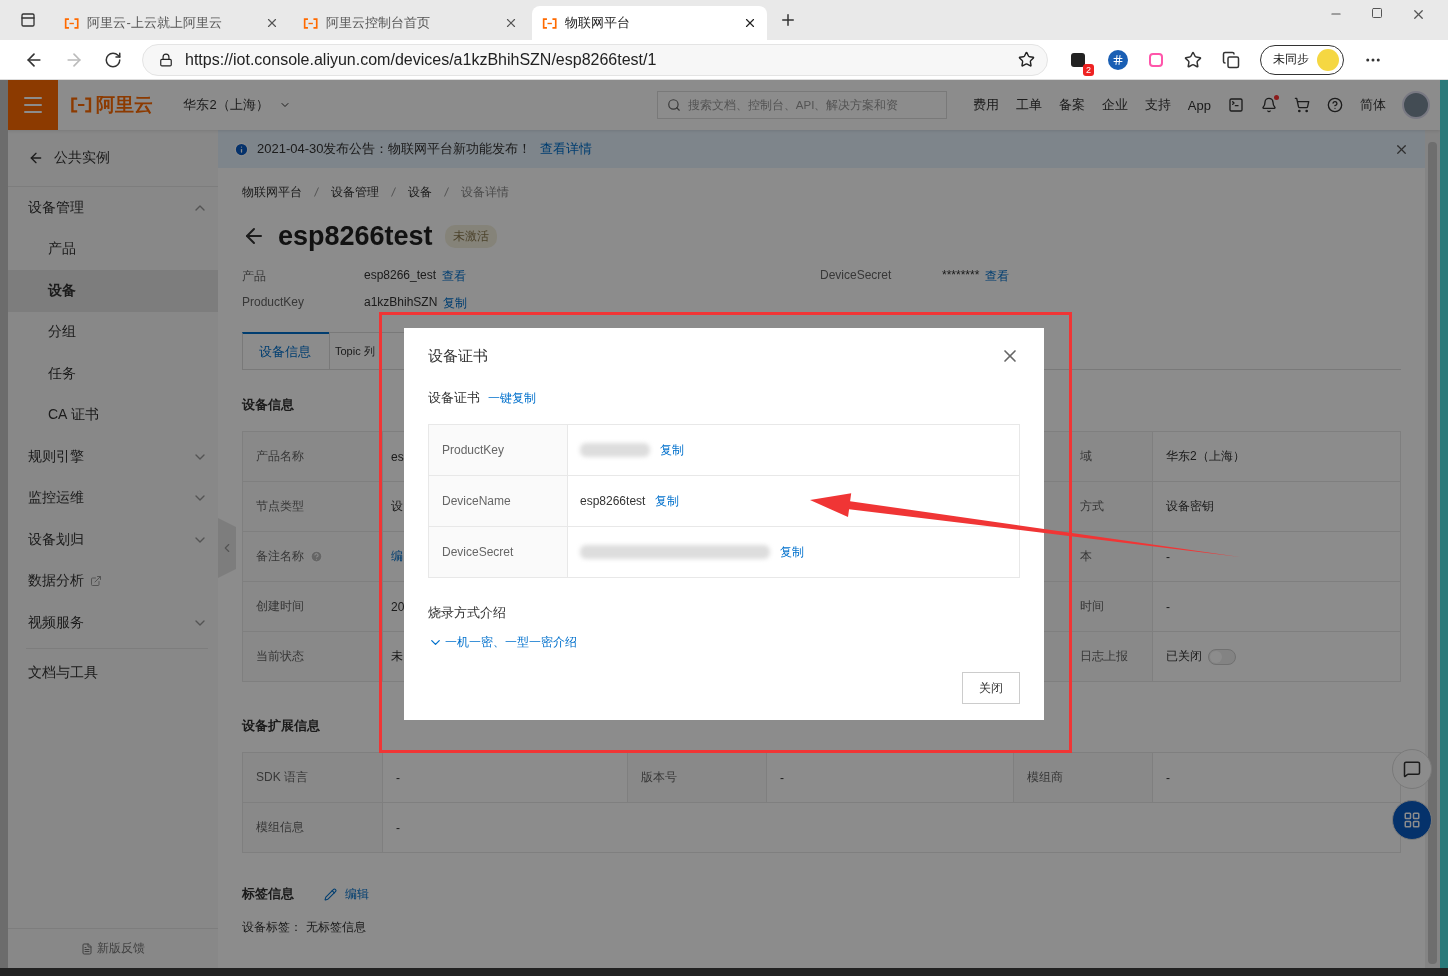 The width and height of the screenshot is (1448, 976). What do you see at coordinates (1078, 59) in the screenshot?
I see `extension-icon` at bounding box center [1078, 59].